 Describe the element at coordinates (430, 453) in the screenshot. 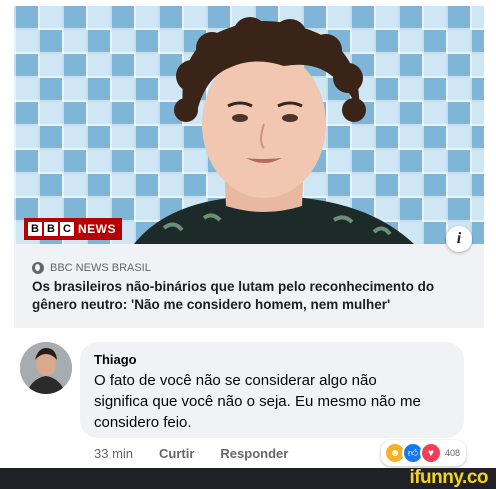

I see `love-icon: ♥` at that location.